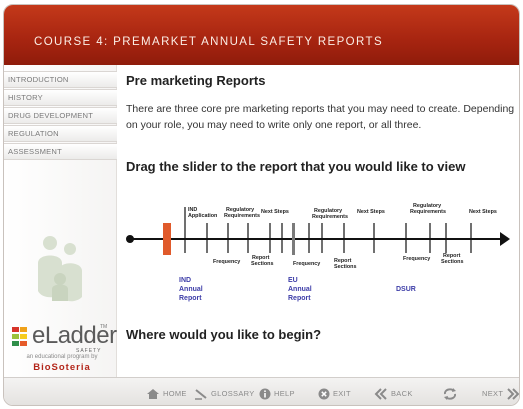  I want to click on glossary-button: GLOSSARY, so click(224, 394).